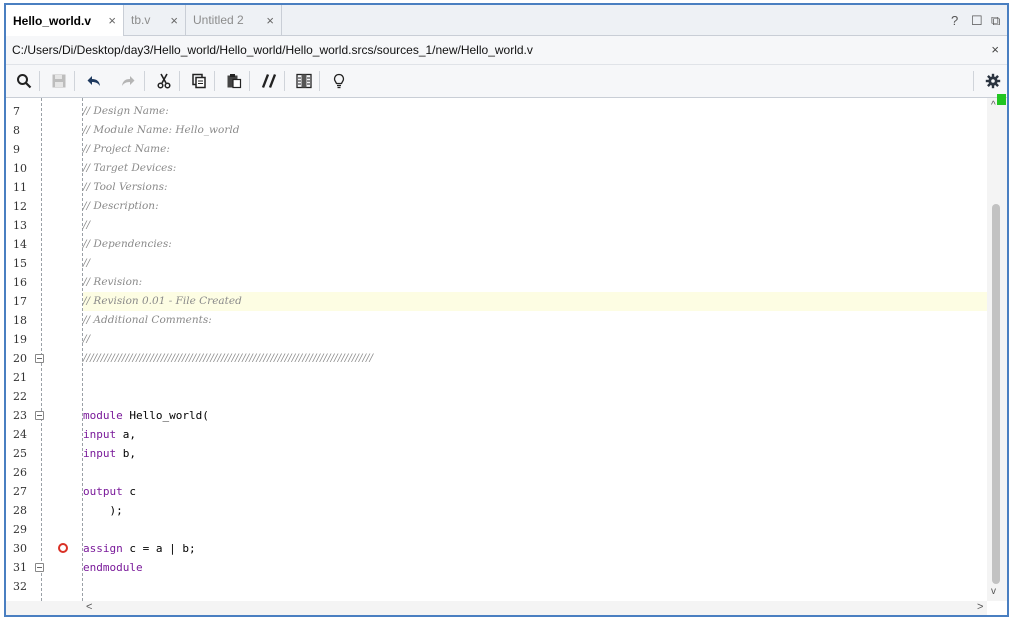 This screenshot has height=623, width=1013. I want to click on vertical-scrollbar: ^ v, so click(997, 349).